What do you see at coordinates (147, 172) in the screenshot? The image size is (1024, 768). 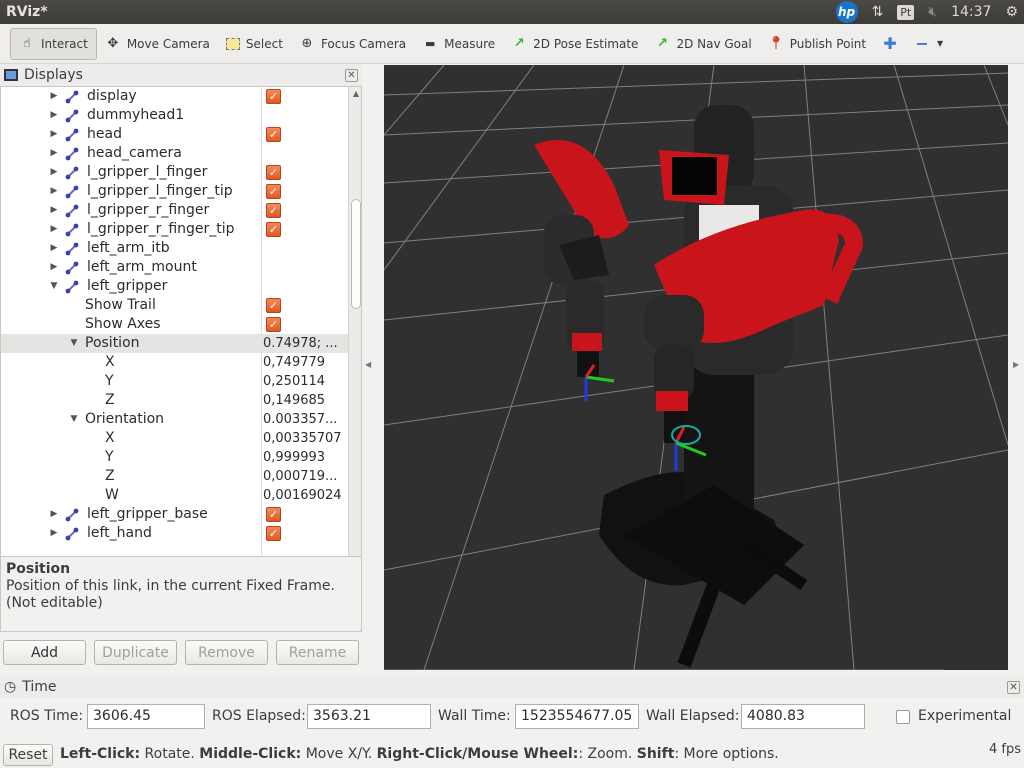 I see `tree-row-label: l_gripper_l_finger` at bounding box center [147, 172].